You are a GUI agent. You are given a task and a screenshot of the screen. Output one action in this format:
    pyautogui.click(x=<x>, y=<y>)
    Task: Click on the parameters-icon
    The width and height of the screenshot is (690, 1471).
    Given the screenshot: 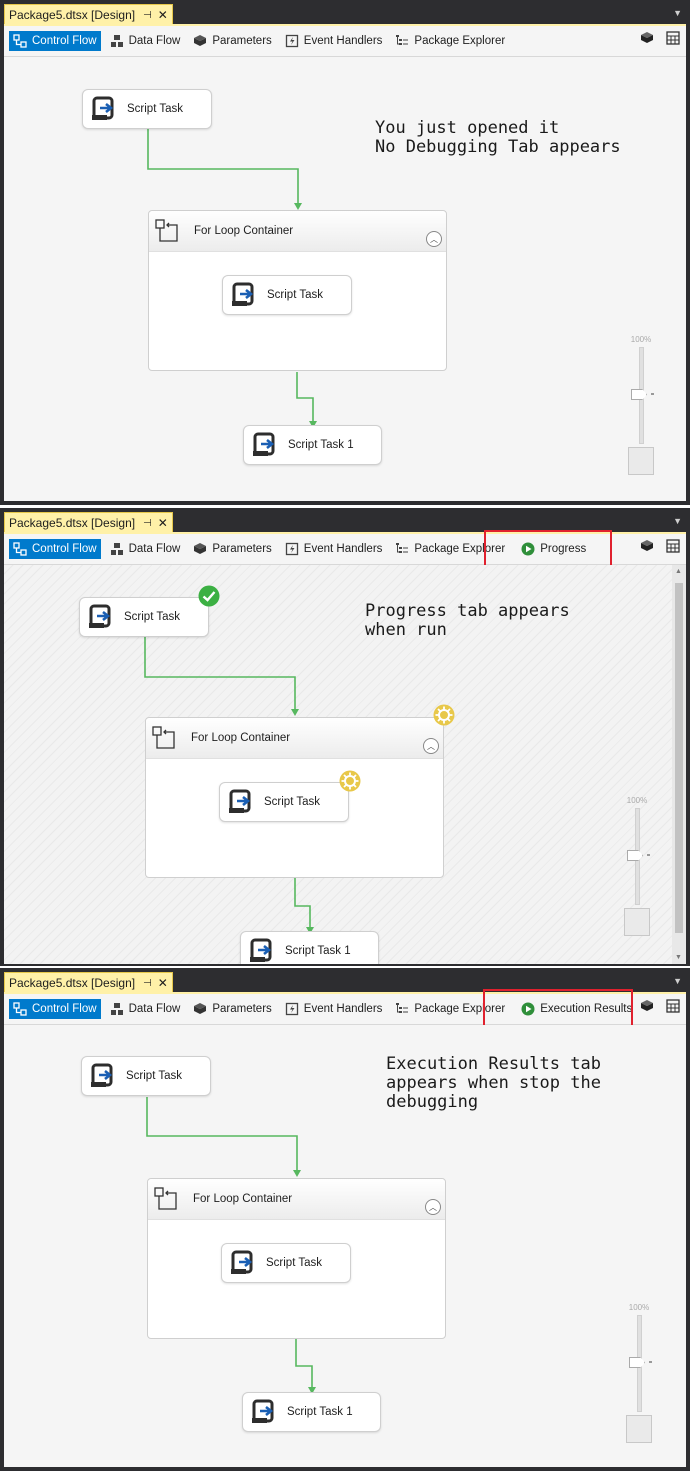 What is the action you would take?
    pyautogui.click(x=200, y=41)
    